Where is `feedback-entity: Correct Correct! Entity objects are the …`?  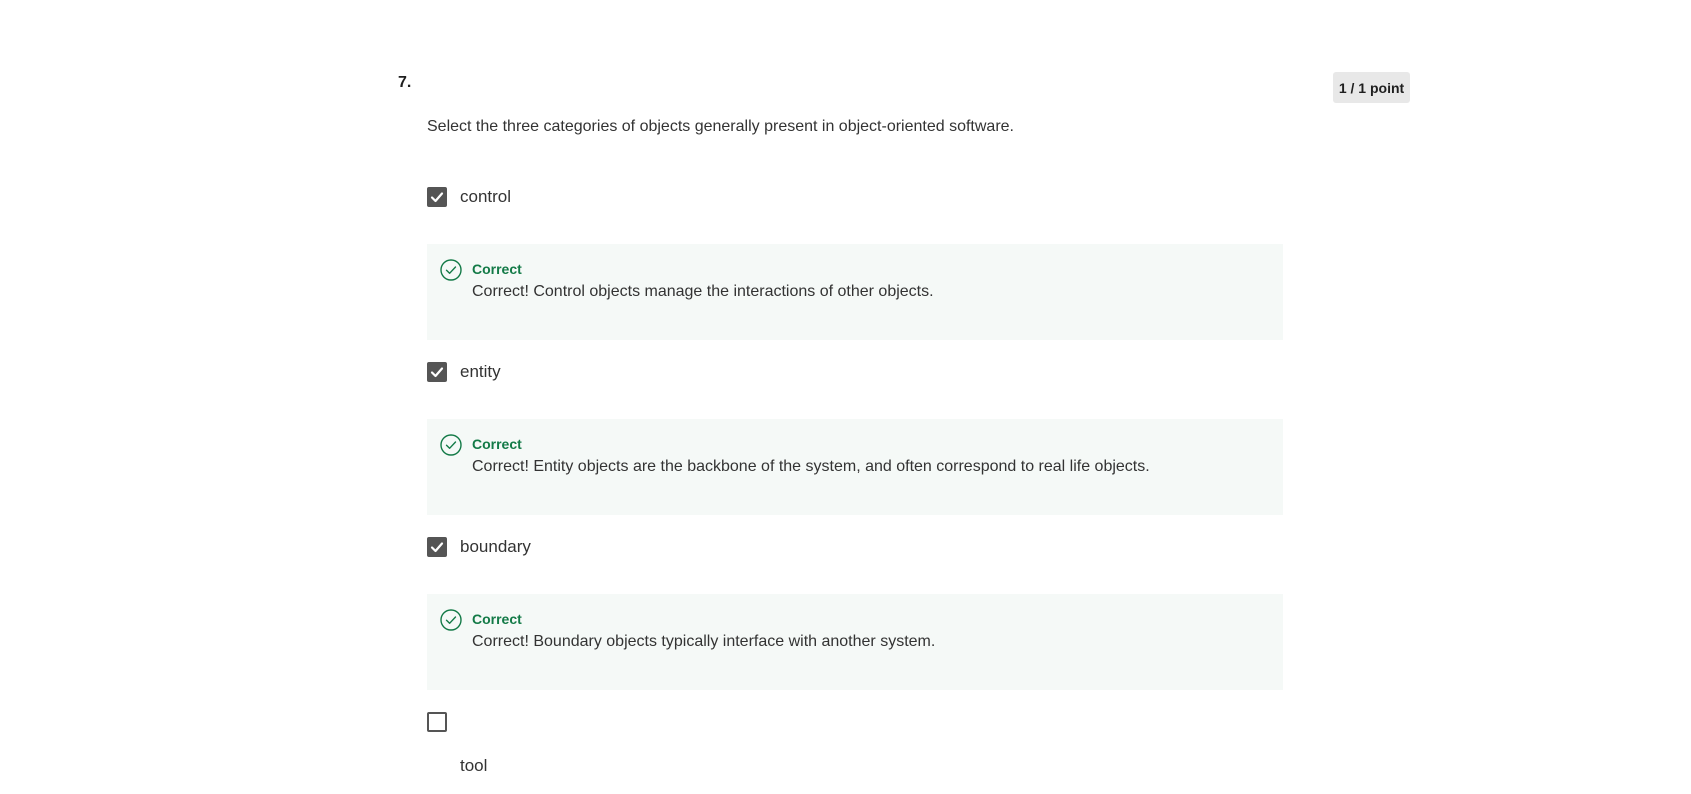 feedback-entity: Correct Correct! Entity objects are the … is located at coordinates (855, 467).